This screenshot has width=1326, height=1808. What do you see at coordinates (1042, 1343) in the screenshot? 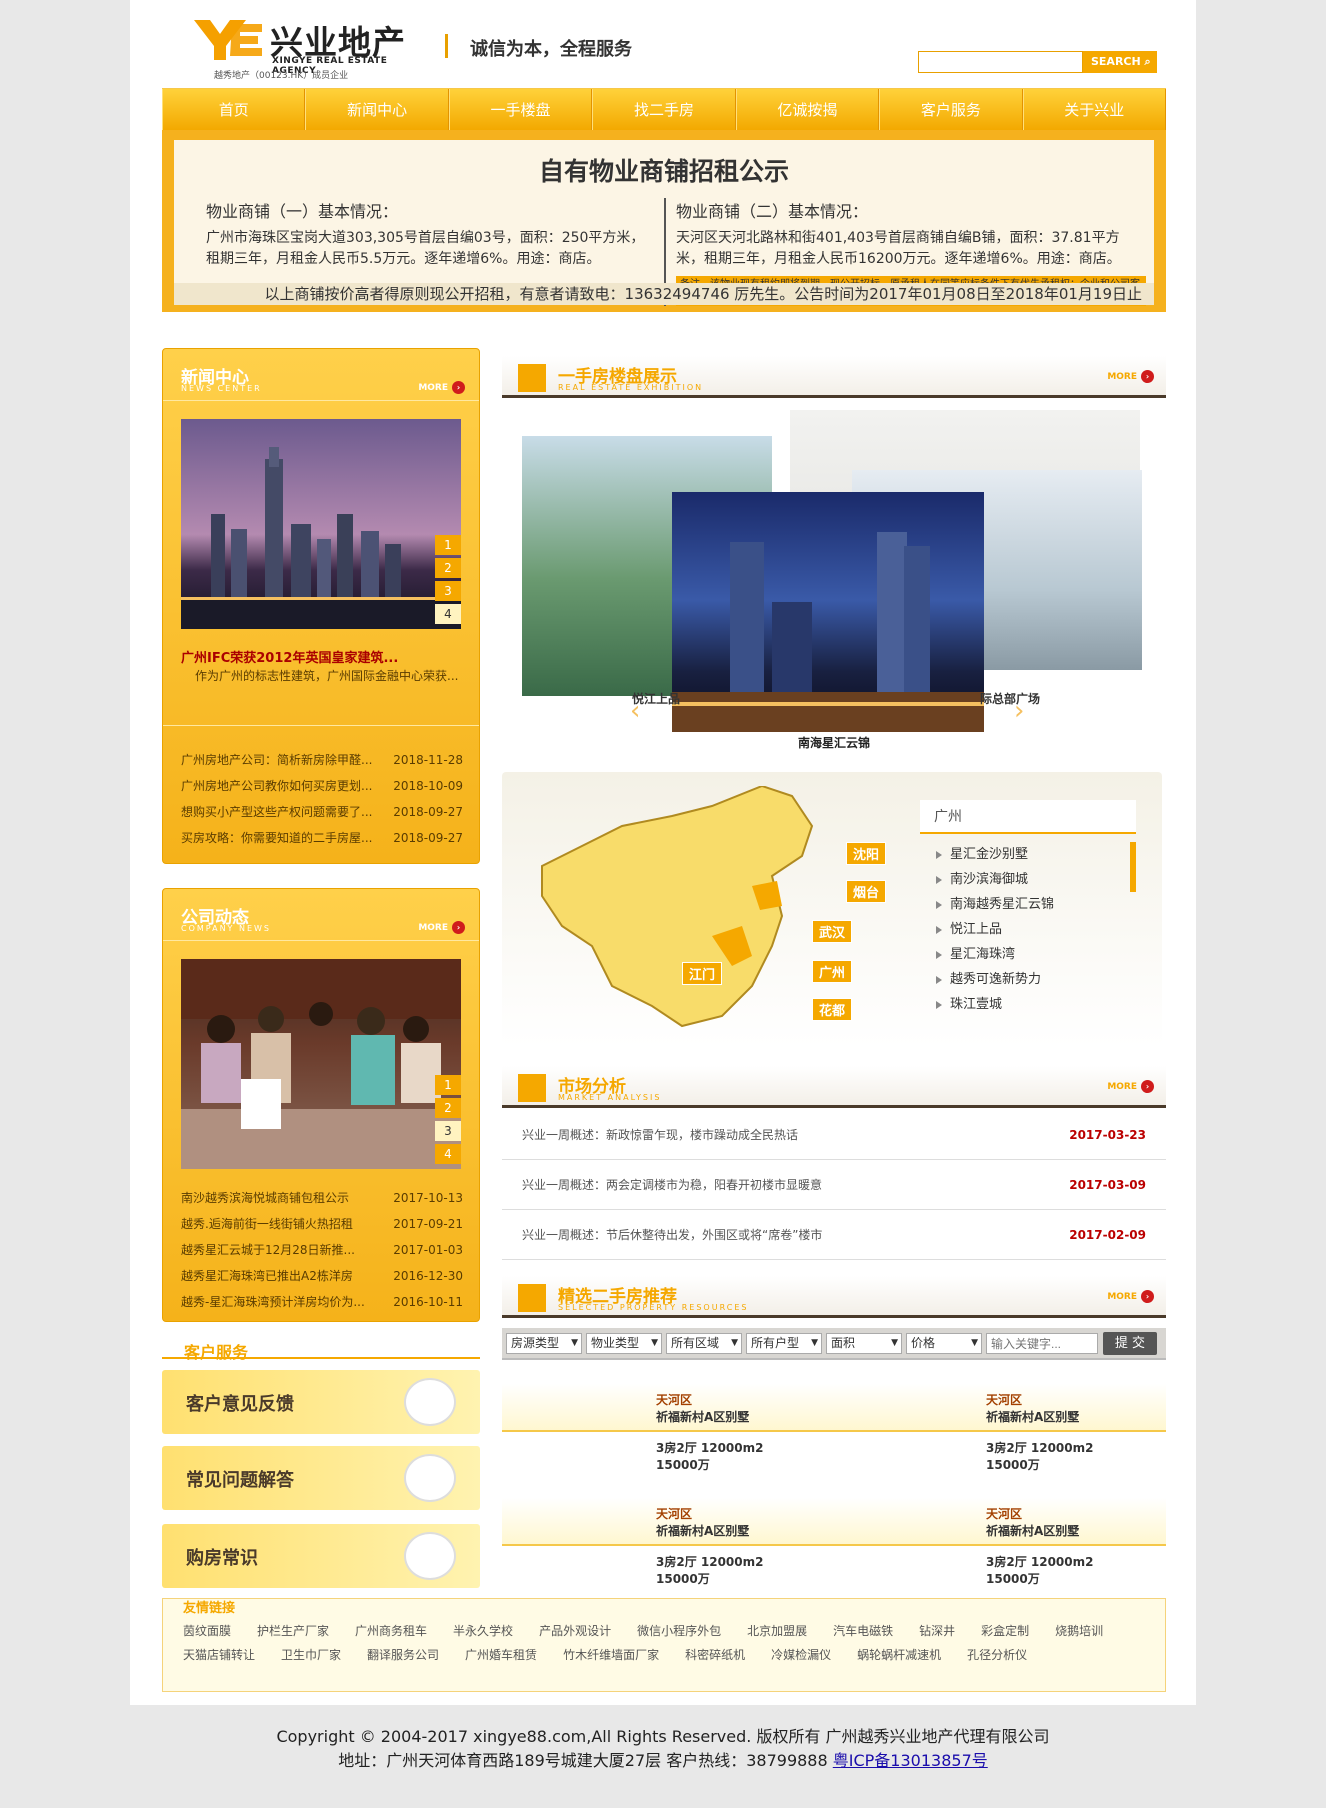
I see `keyword-input` at bounding box center [1042, 1343].